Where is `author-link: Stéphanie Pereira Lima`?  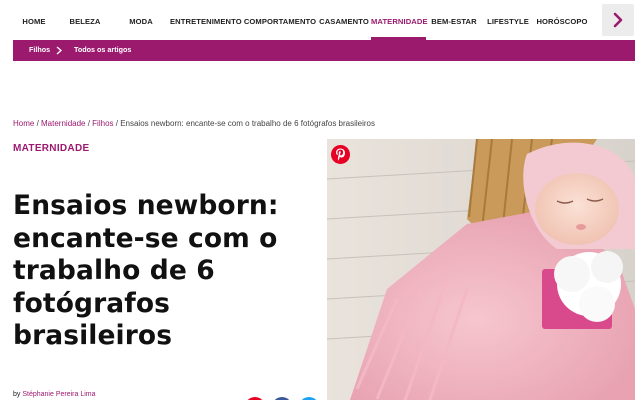 author-link: Stéphanie Pereira Lima is located at coordinates (58, 394).